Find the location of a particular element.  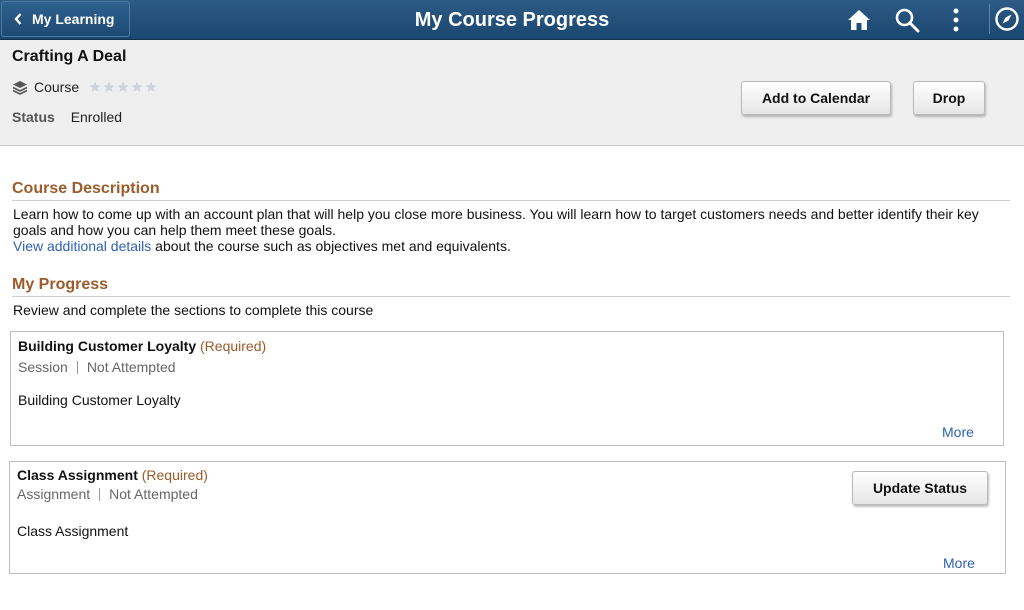

view-additional-details-link: View additional details is located at coordinates (82, 246).